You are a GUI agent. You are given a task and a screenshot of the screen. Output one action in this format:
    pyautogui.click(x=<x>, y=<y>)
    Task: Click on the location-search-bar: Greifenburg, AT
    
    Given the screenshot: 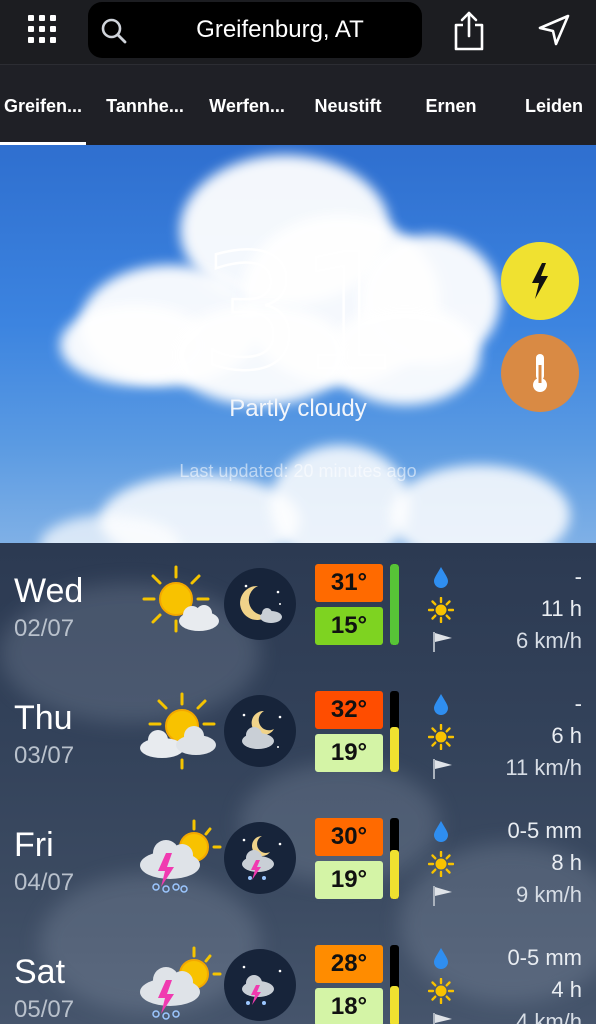 What is the action you would take?
    pyautogui.click(x=255, y=30)
    